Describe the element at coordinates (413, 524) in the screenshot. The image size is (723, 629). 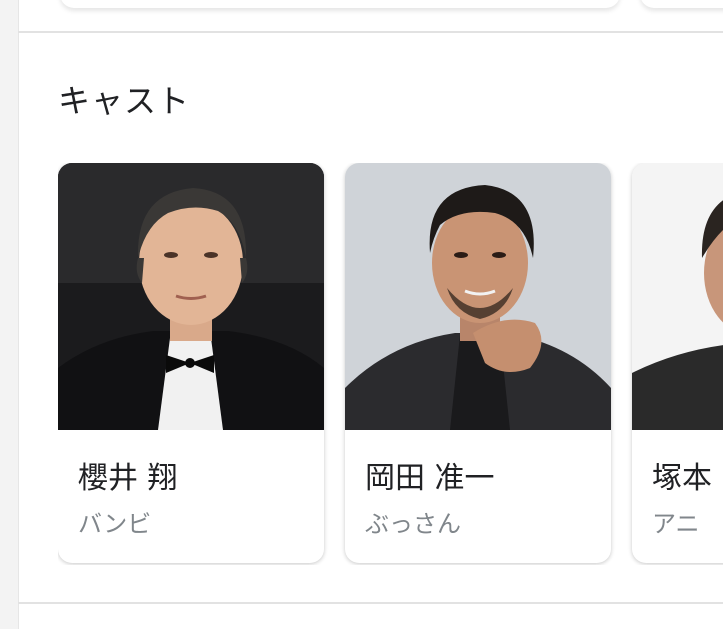
I see `cast-role: ぶっさん` at that location.